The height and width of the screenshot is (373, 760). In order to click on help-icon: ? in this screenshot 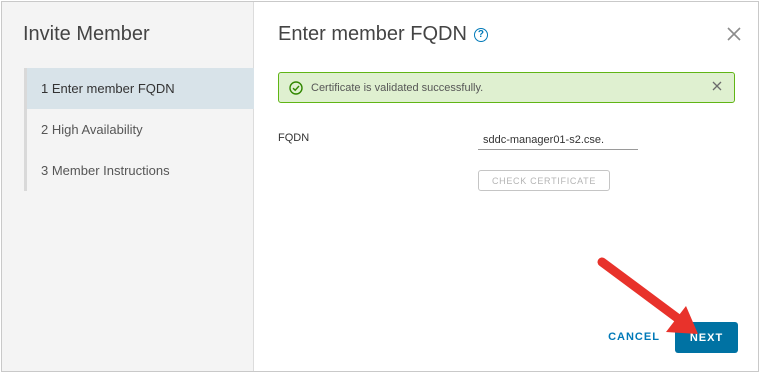, I will do `click(480, 34)`.